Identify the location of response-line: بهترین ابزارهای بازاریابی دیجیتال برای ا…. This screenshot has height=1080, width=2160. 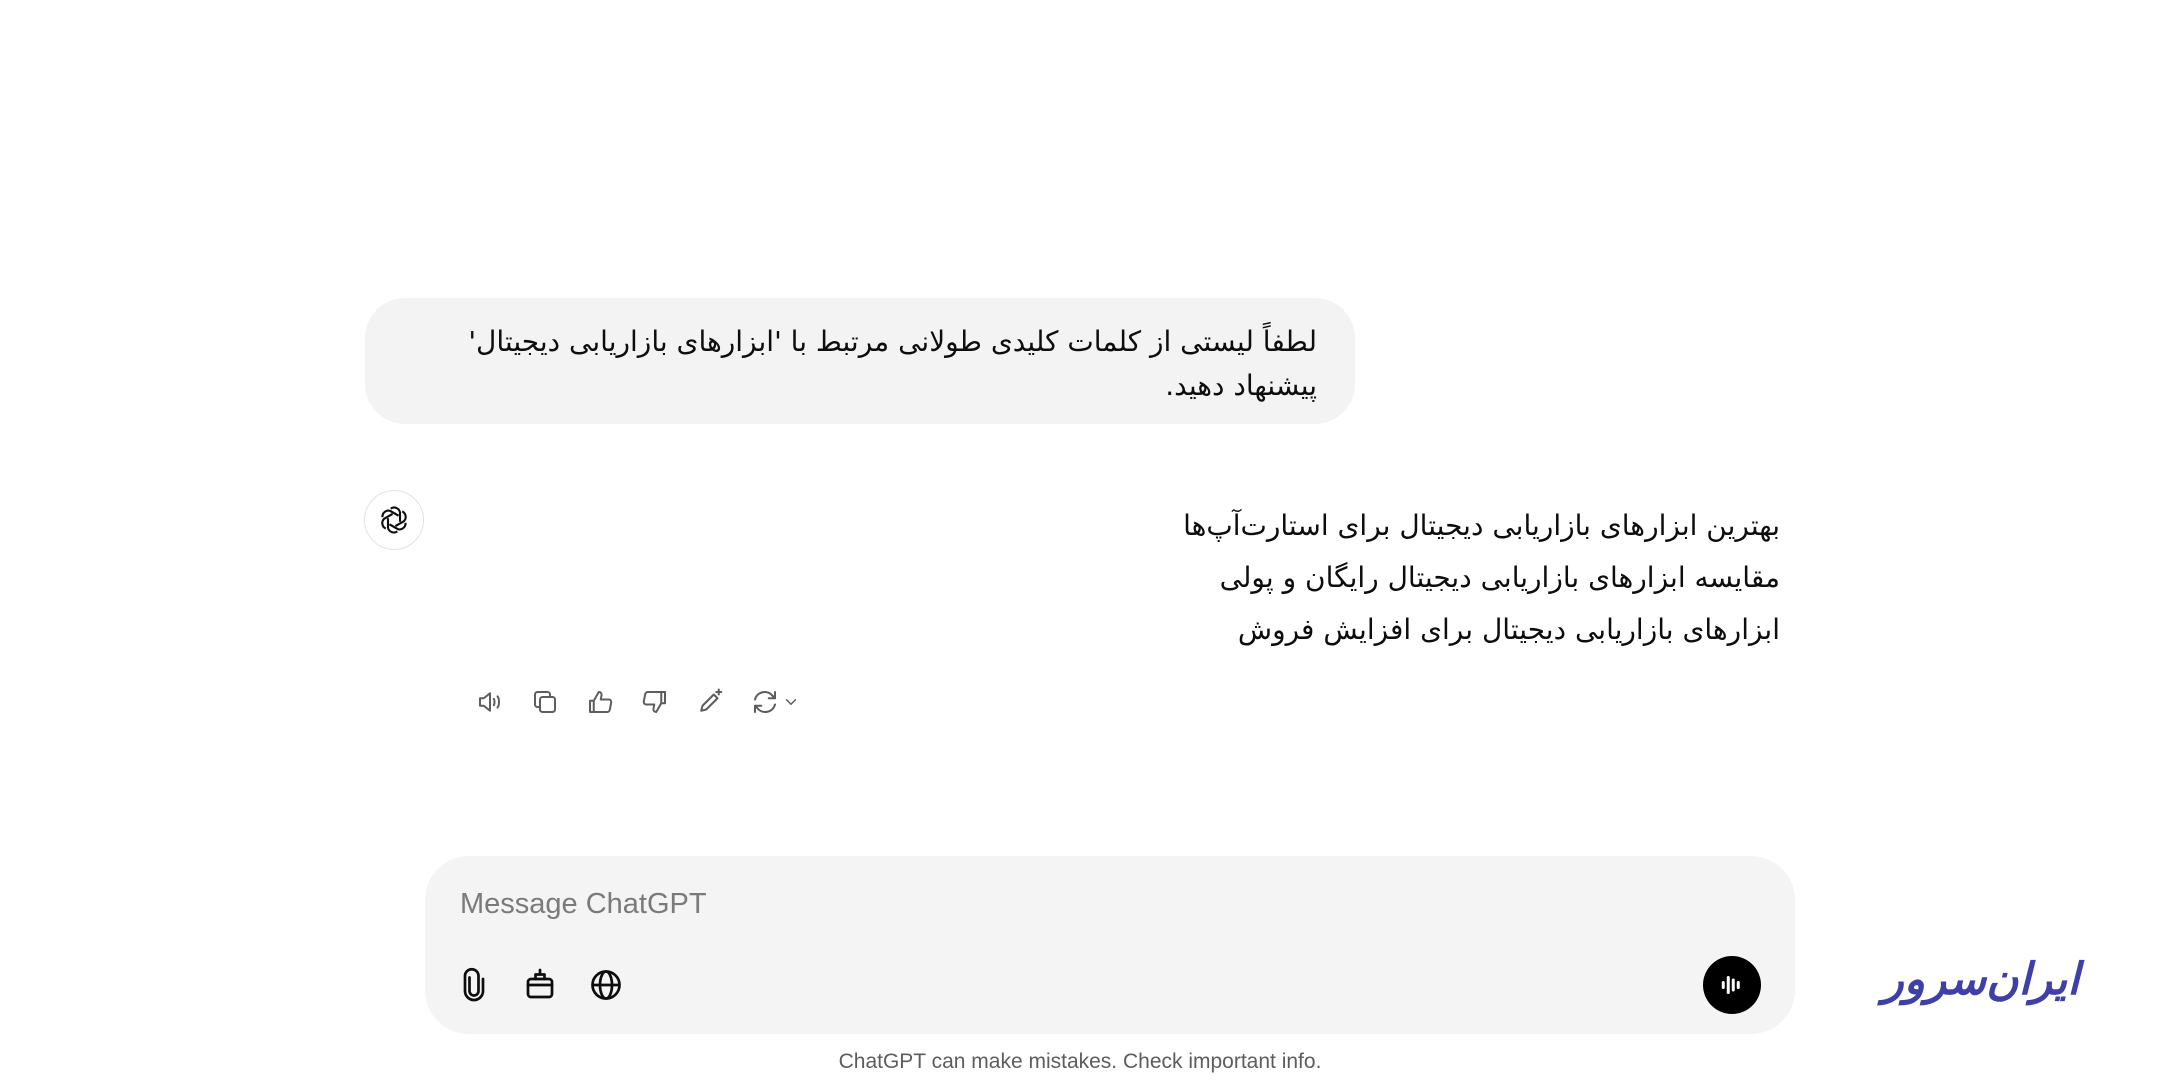
(1481, 525).